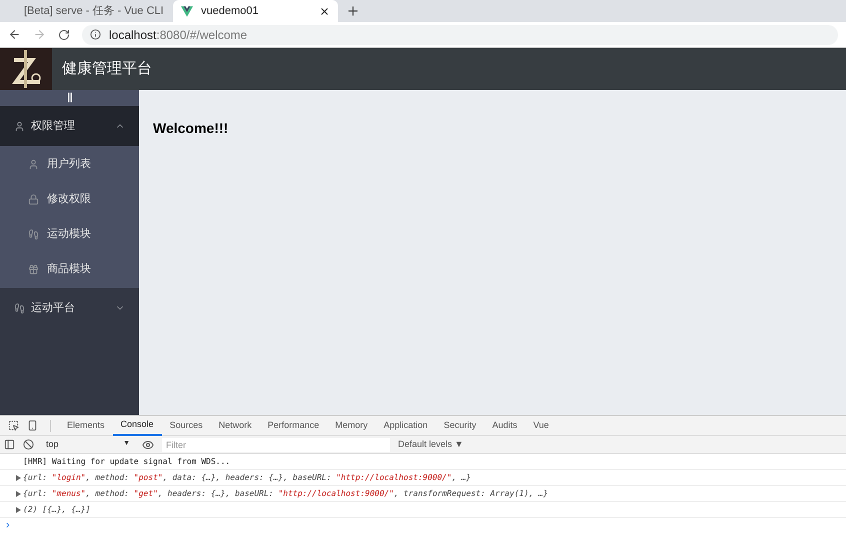 The image size is (846, 557). I want to click on browser-tab: vuedemo01, so click(255, 11).